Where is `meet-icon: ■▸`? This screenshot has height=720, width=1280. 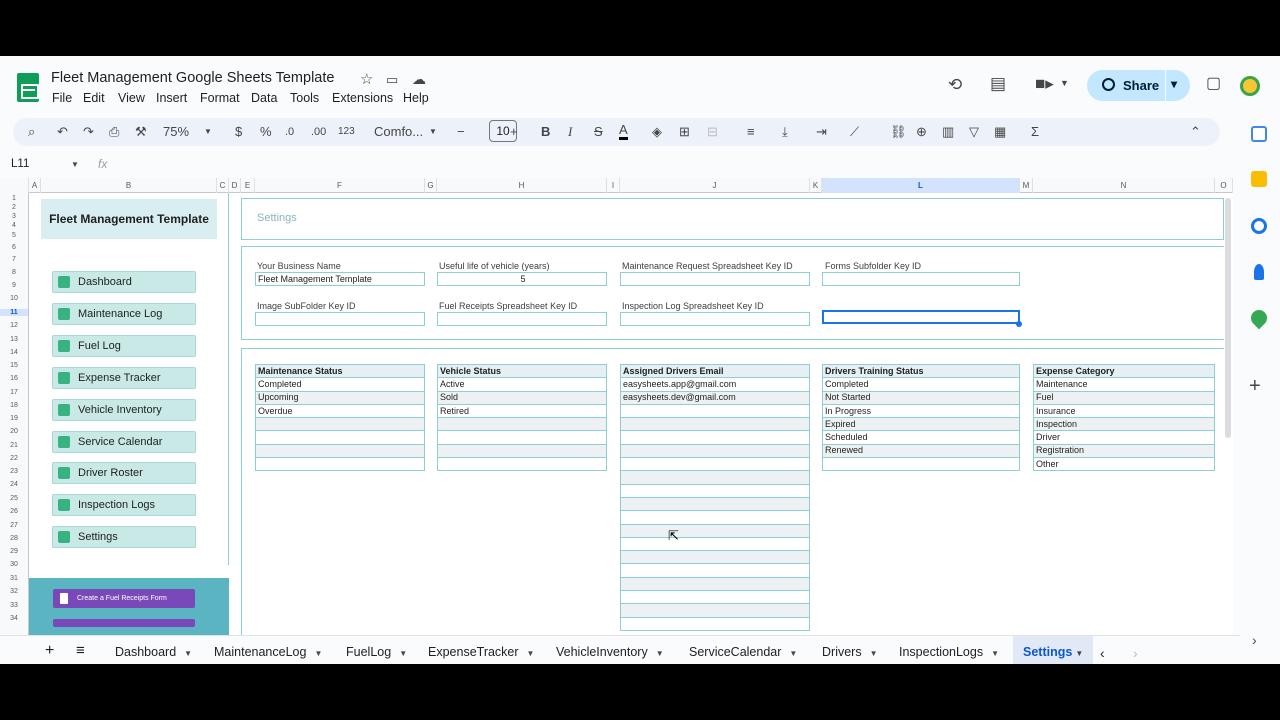 meet-icon: ■▸ is located at coordinates (1044, 83).